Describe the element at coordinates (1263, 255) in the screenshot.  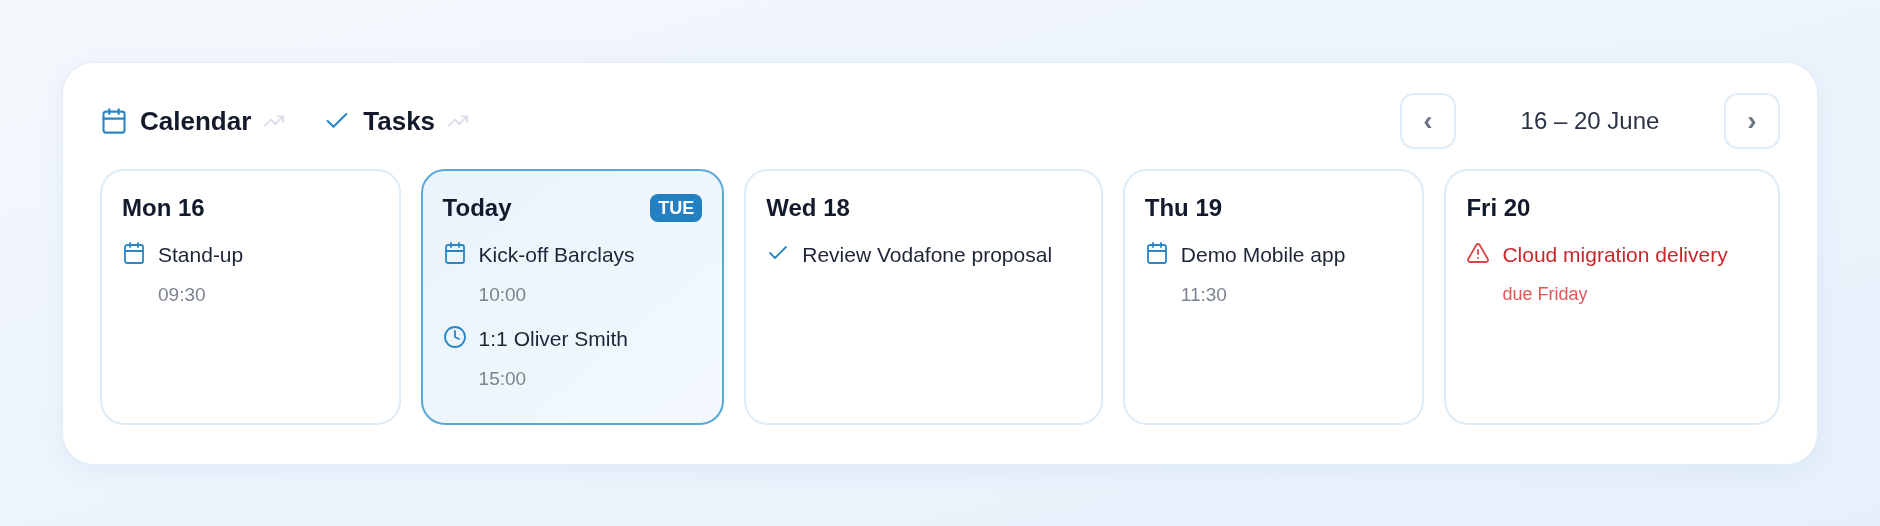
I see `item-title: Demo Mobile app` at that location.